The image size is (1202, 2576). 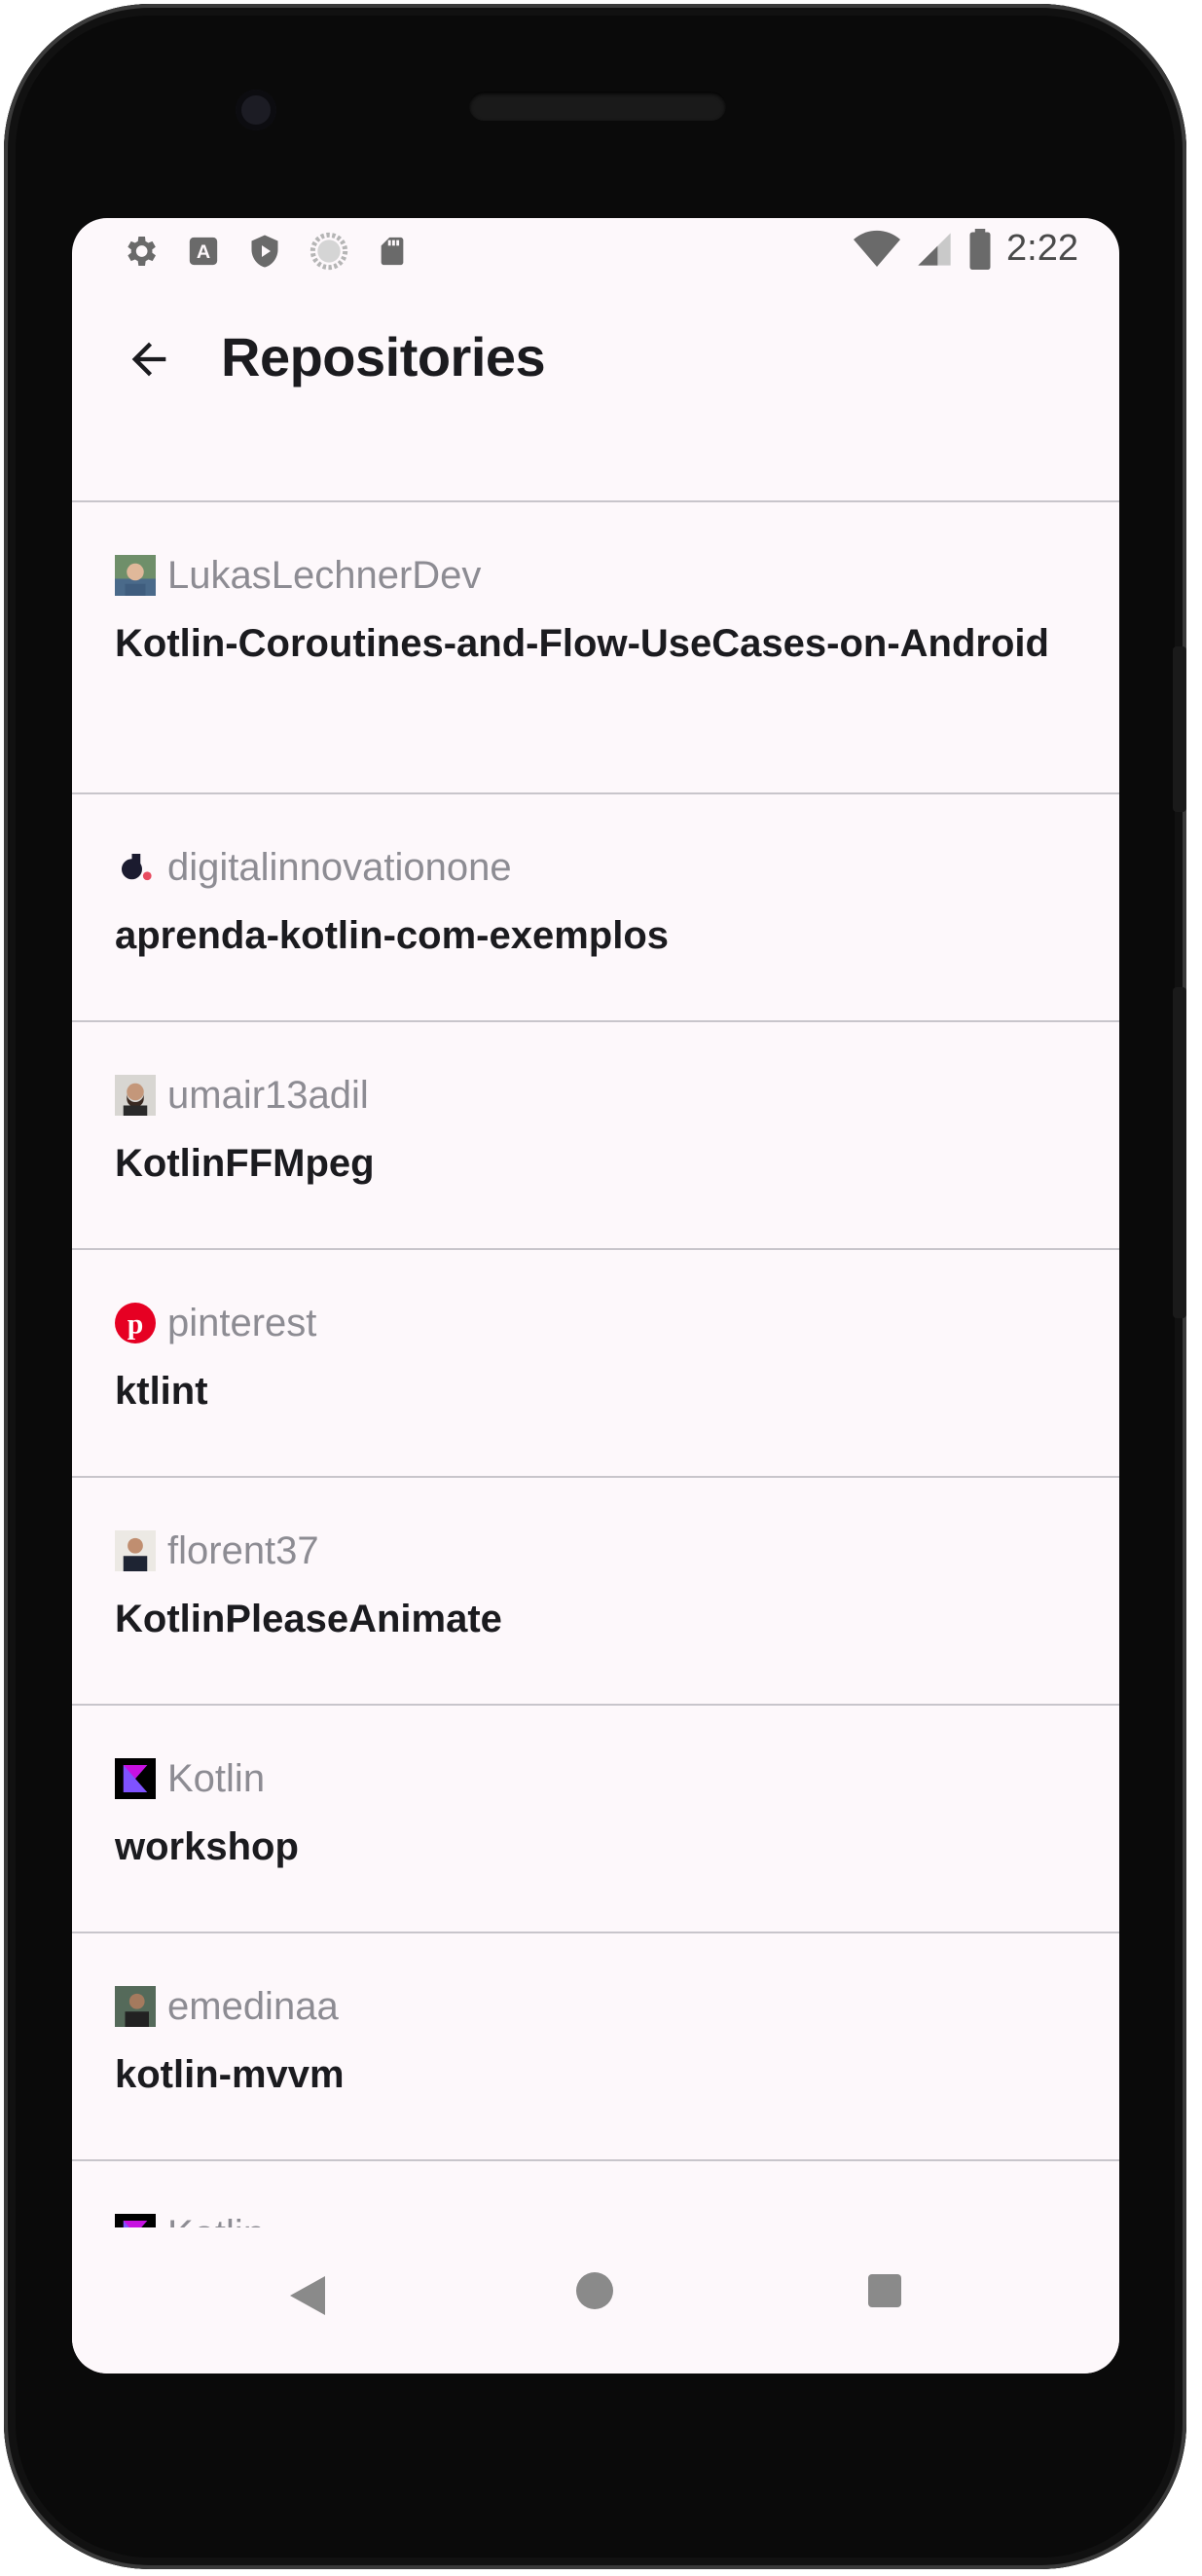 I want to click on svg-text: A, so click(x=203, y=252).